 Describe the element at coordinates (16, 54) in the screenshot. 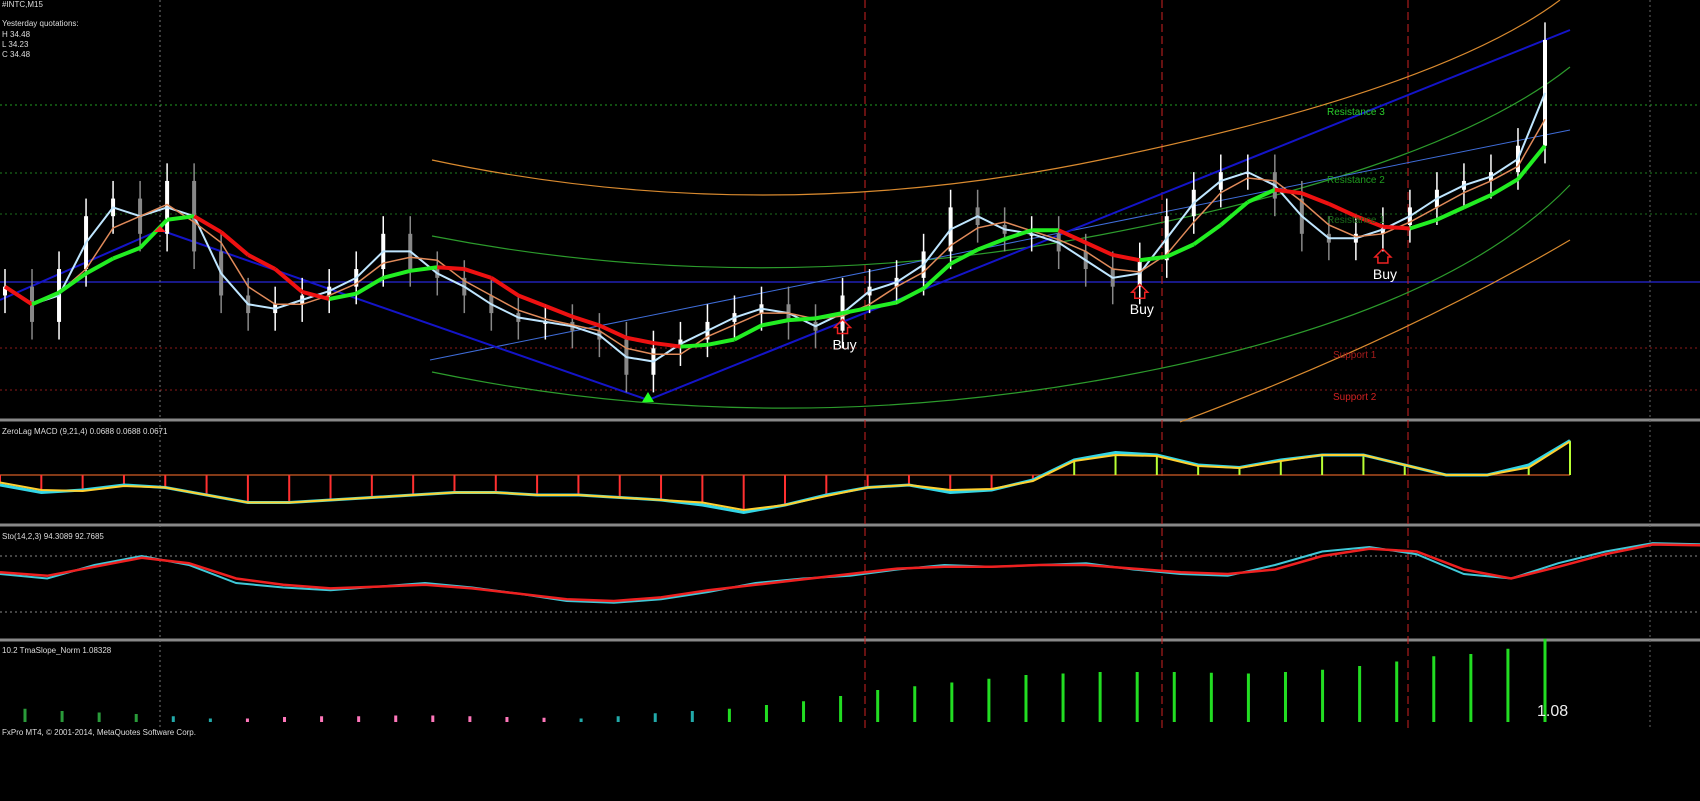

I see `yesterday-close: C 34.48` at that location.